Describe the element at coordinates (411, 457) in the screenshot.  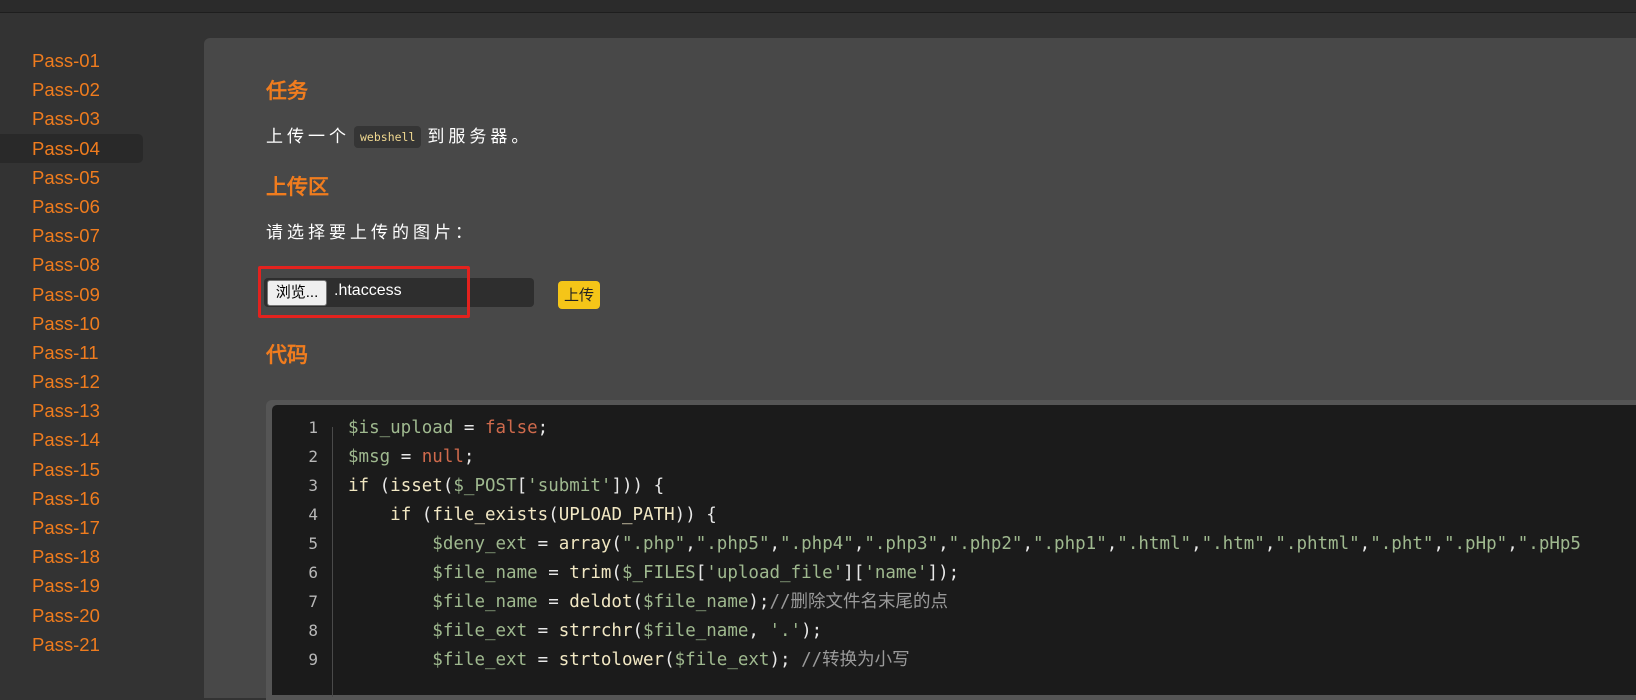
I see `code-text: $msg = null;` at that location.